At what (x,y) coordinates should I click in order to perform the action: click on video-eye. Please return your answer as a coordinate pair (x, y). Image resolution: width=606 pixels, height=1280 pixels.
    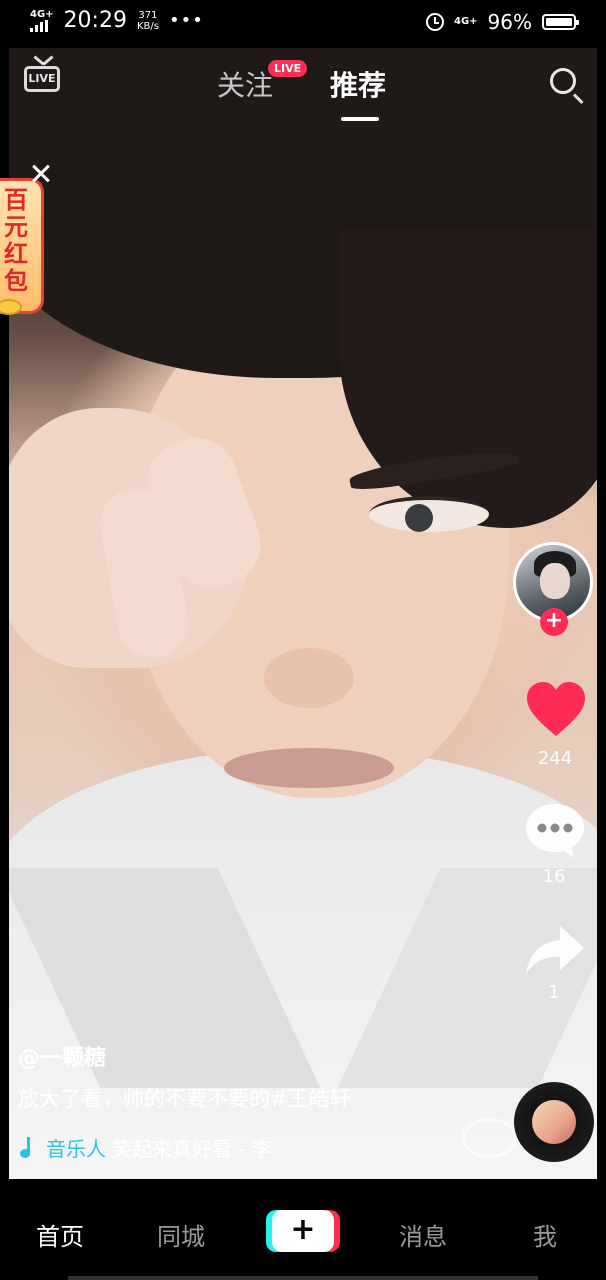
    Looking at the image, I should click on (429, 514).